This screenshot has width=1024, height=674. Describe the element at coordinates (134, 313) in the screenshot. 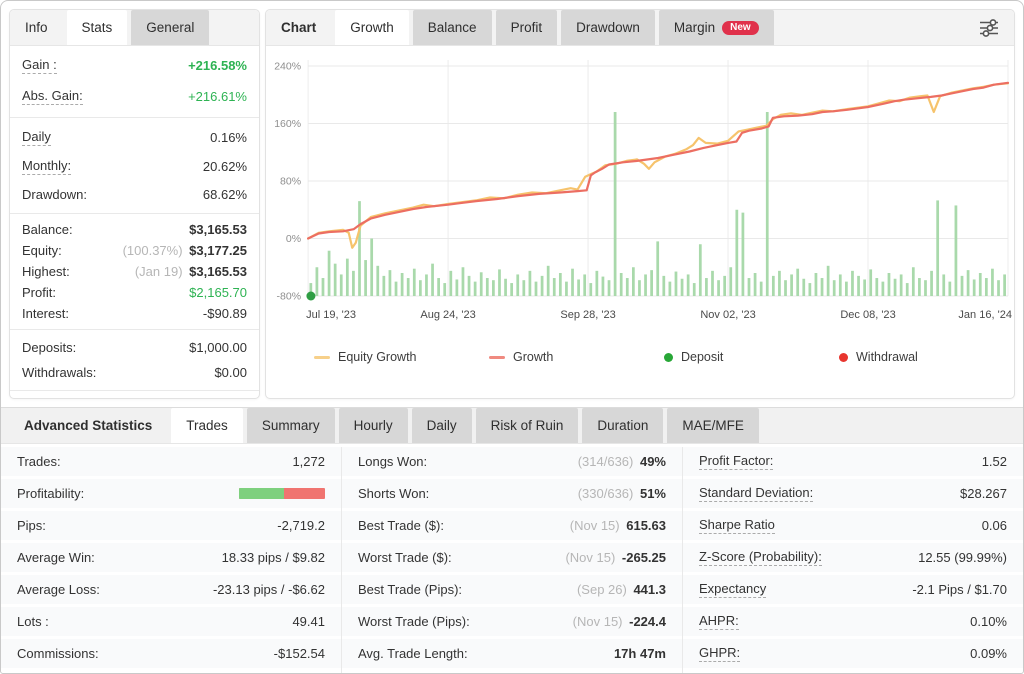

I see `stat-row-interest: Interest: -$90.89` at that location.